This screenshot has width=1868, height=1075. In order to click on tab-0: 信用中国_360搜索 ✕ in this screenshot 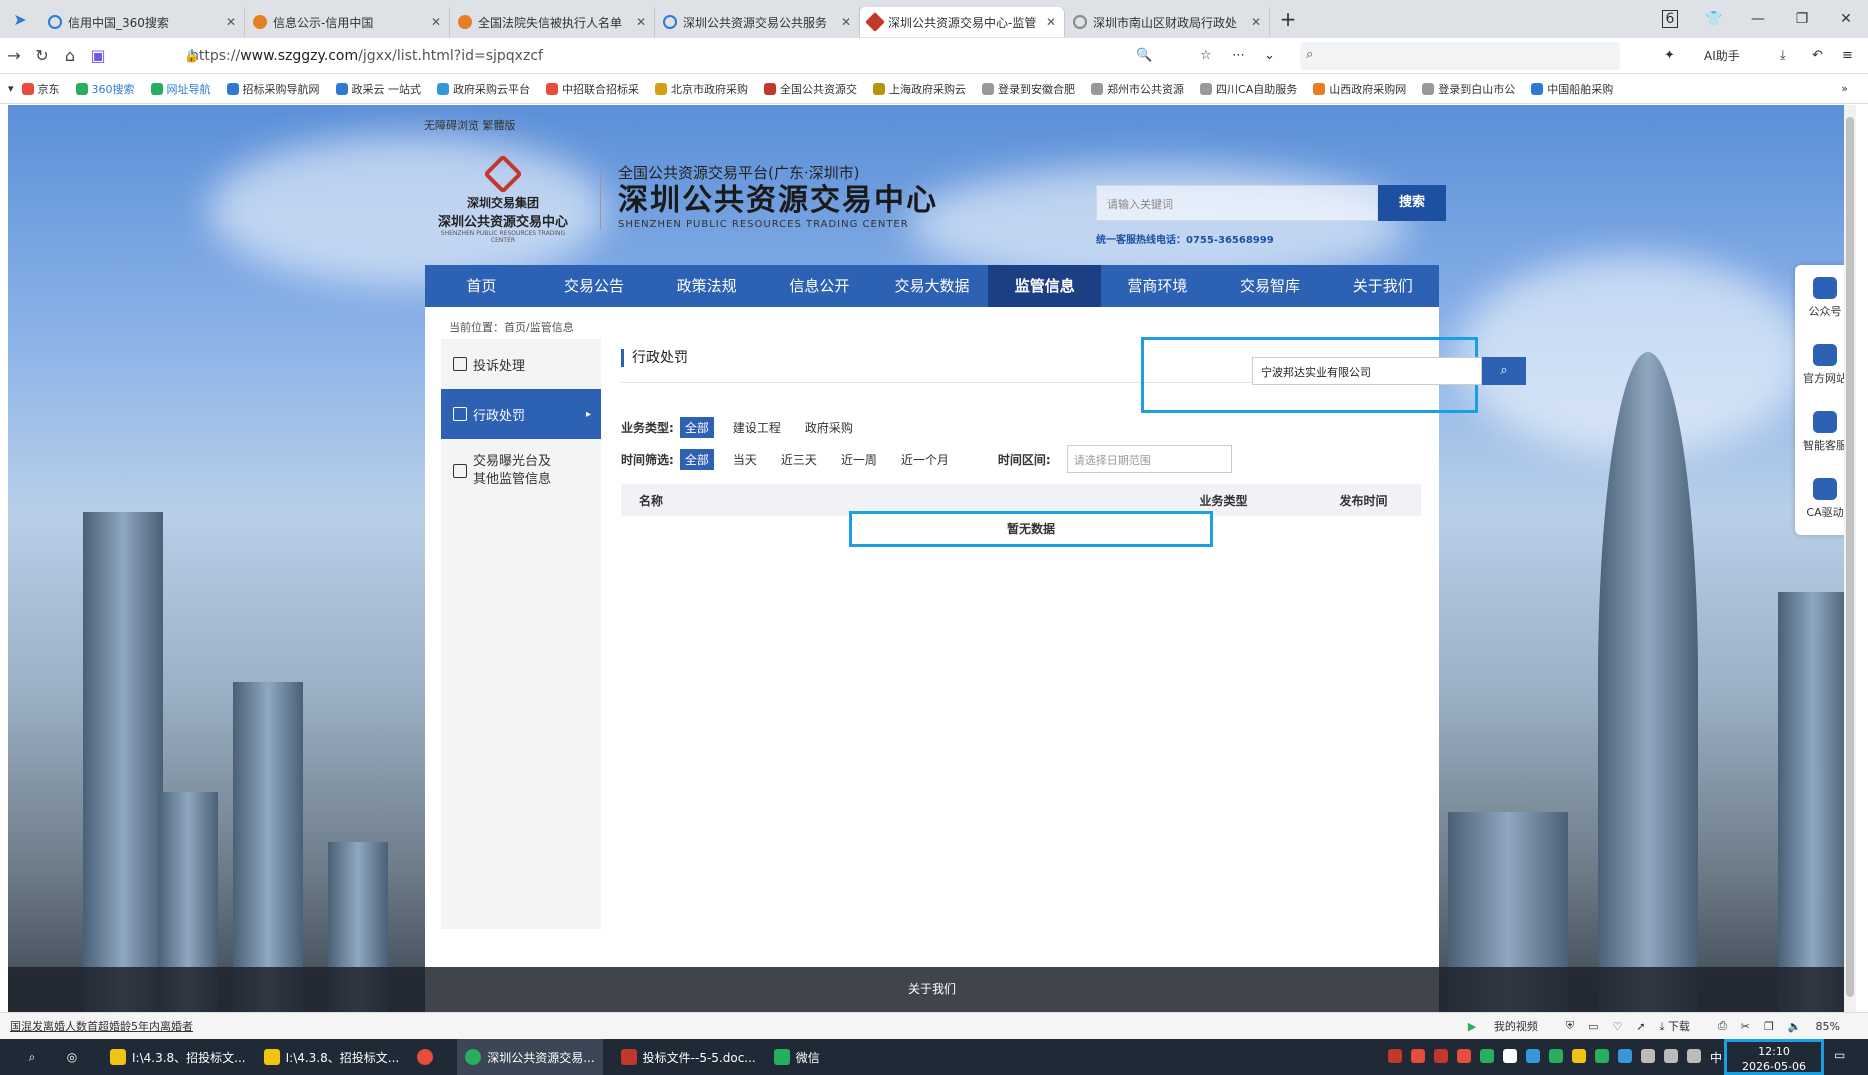, I will do `click(142, 22)`.